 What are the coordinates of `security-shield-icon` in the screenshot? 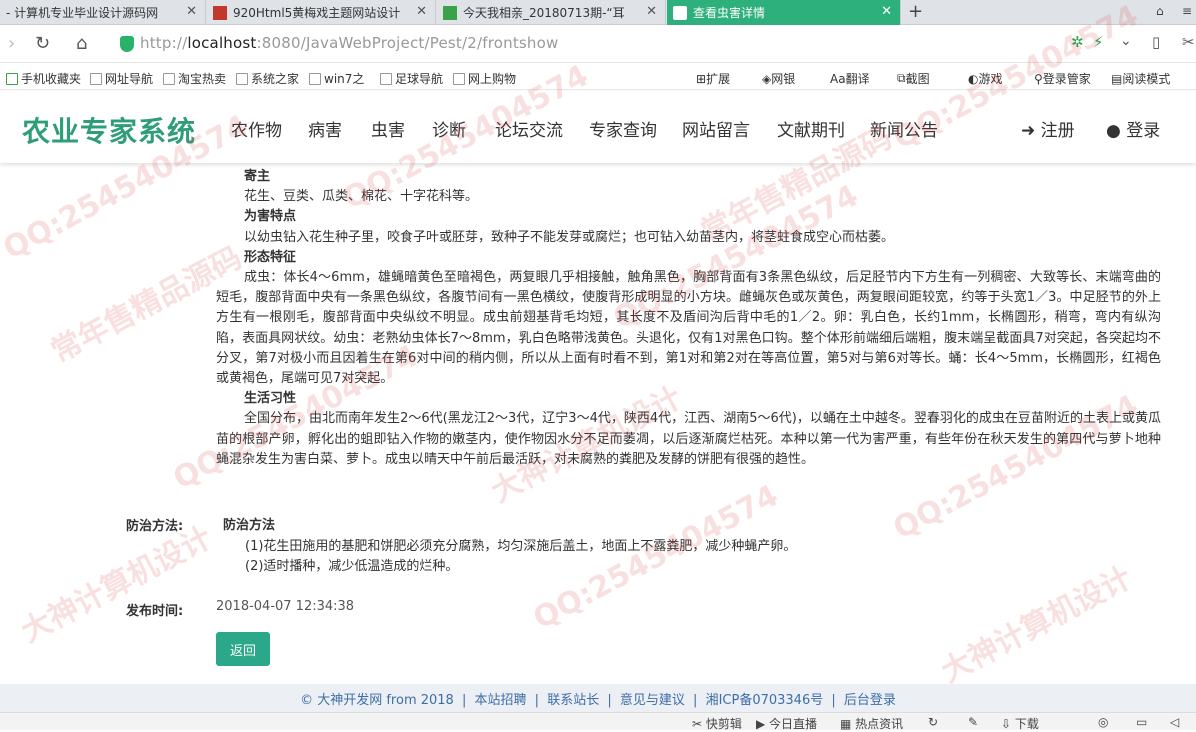 It's located at (127, 44).